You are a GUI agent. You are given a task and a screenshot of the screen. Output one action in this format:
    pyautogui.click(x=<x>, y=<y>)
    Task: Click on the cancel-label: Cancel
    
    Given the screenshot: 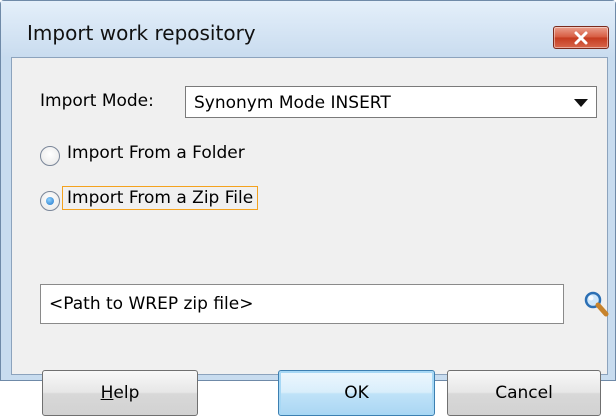 What is the action you would take?
    pyautogui.click(x=524, y=393)
    